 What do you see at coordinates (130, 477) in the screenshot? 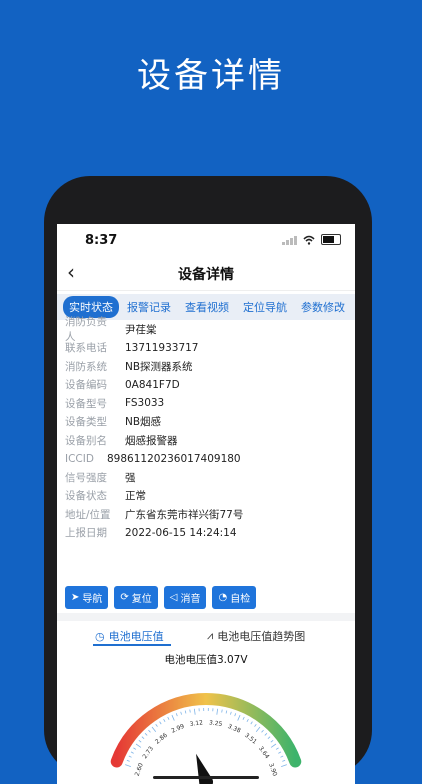
I see `info-value: 强` at bounding box center [130, 477].